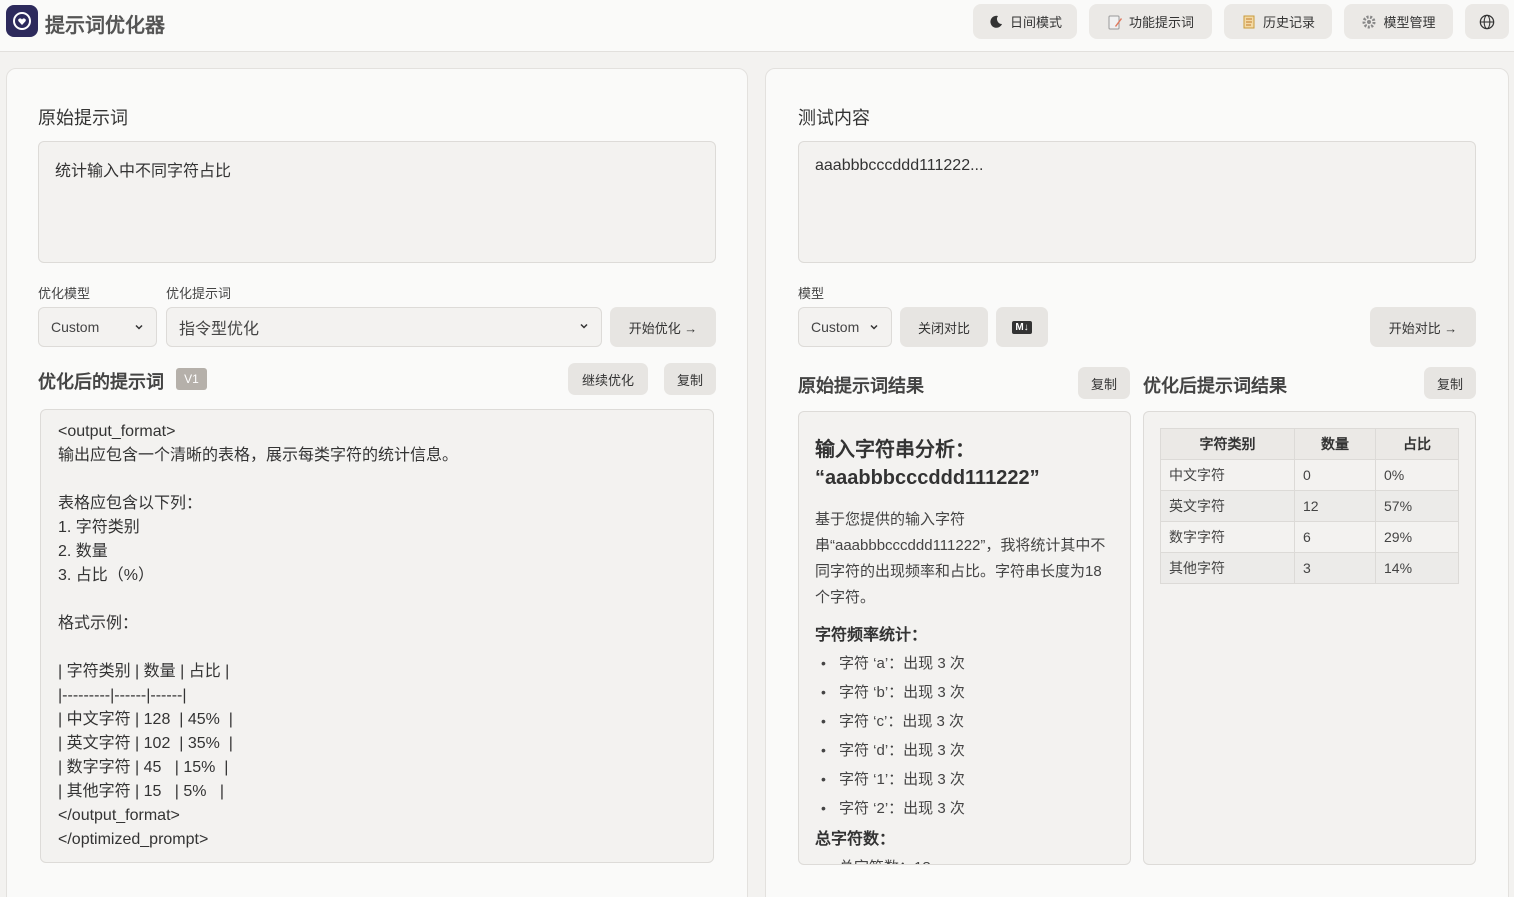 The width and height of the screenshot is (1514, 897). What do you see at coordinates (199, 293) in the screenshot?
I see `optimize-template-label: 优化提示词` at bounding box center [199, 293].